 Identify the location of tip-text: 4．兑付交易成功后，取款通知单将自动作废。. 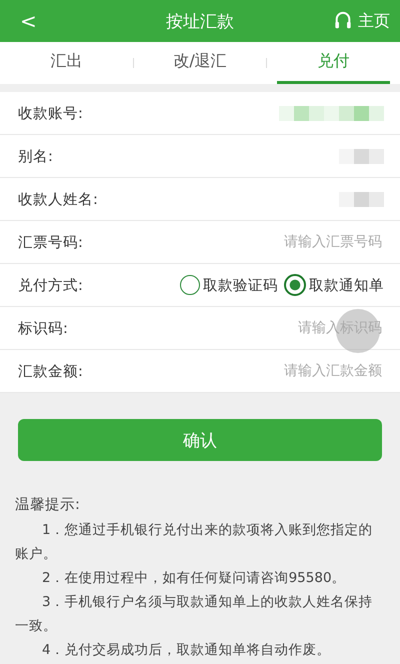
(186, 650).